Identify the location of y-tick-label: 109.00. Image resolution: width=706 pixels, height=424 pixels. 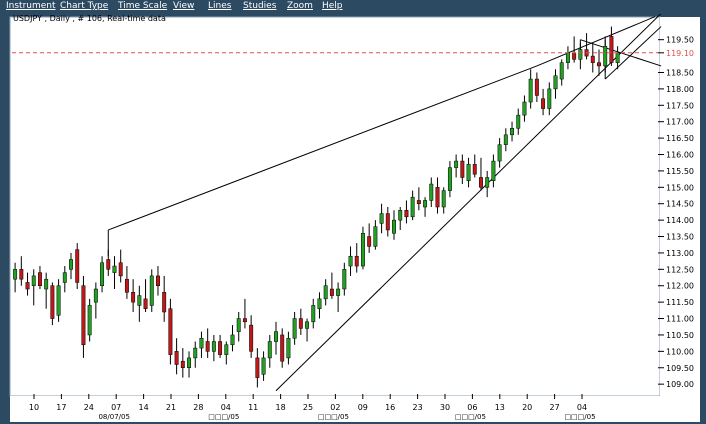
(680, 384).